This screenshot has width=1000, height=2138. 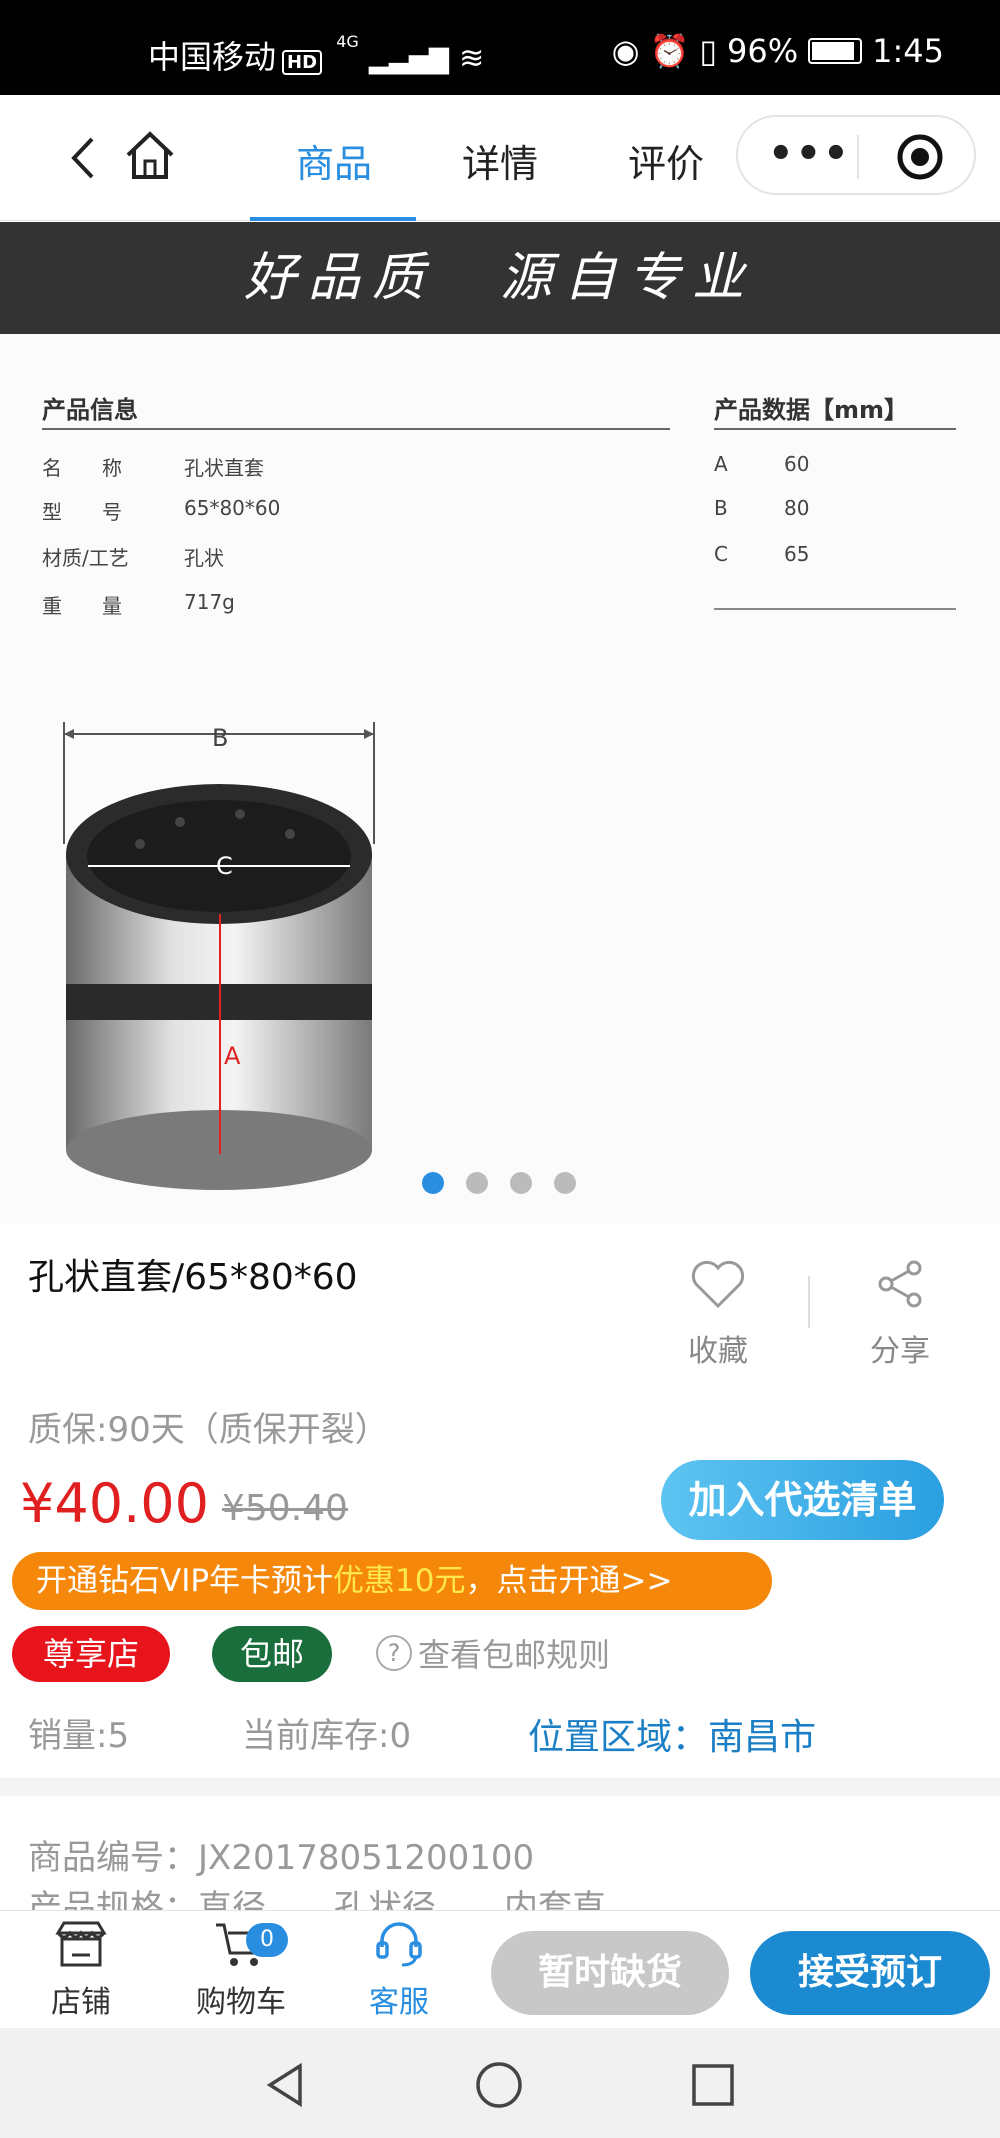 I want to click on sales-count: 销量:5, so click(x=79, y=1736).